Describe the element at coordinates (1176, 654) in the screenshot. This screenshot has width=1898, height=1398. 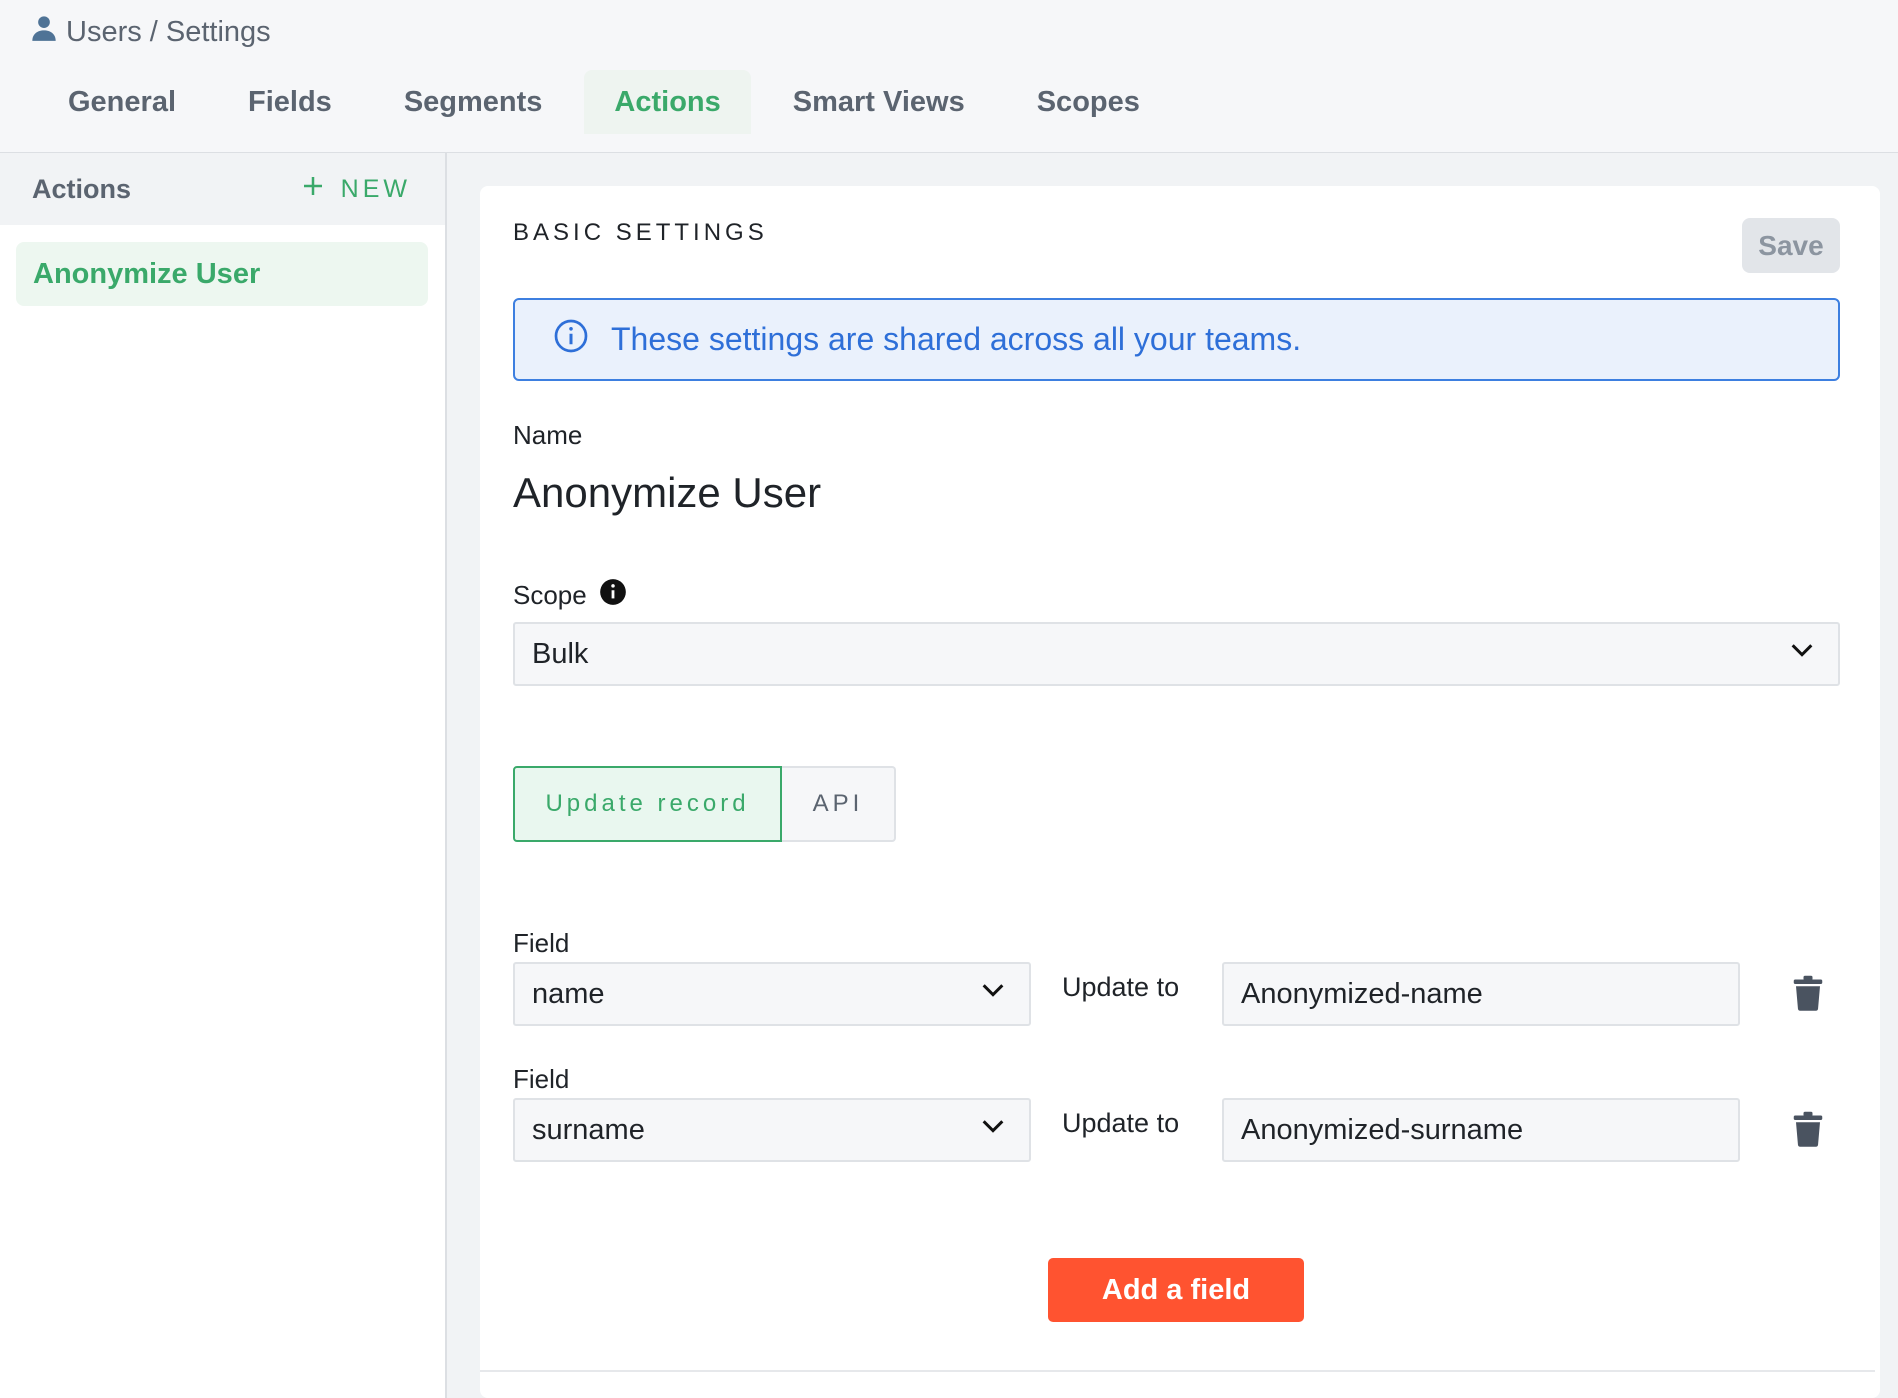
I see `scope-select: Bulk` at that location.